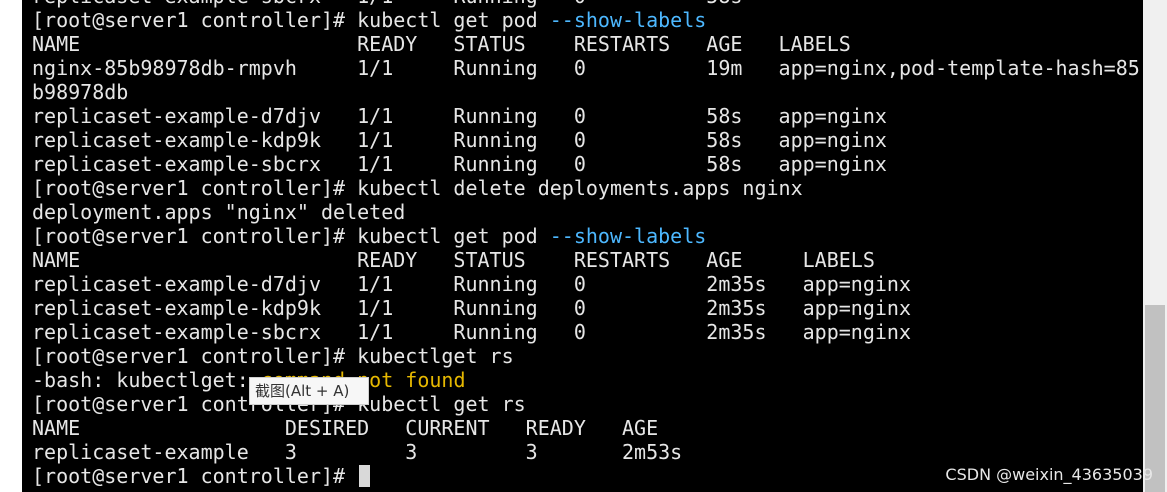 Image resolution: width=1167 pixels, height=492 pixels. Describe the element at coordinates (273, 356) in the screenshot. I see `terminal-text: [root@server1 controller]# kubectlget rs` at that location.